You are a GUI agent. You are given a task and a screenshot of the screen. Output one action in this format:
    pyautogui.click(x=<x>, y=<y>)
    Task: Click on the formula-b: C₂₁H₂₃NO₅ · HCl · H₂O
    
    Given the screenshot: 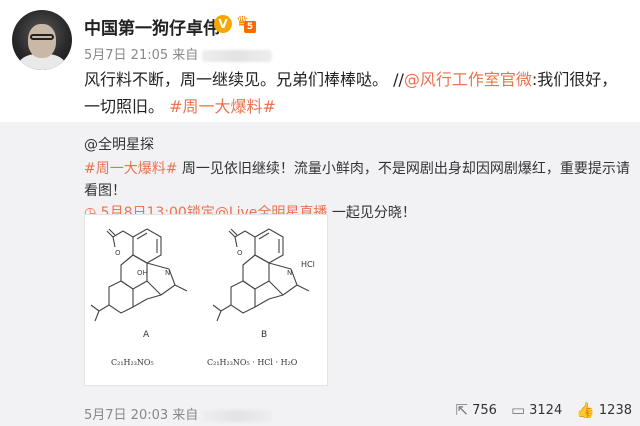 What is the action you would take?
    pyautogui.click(x=252, y=362)
    